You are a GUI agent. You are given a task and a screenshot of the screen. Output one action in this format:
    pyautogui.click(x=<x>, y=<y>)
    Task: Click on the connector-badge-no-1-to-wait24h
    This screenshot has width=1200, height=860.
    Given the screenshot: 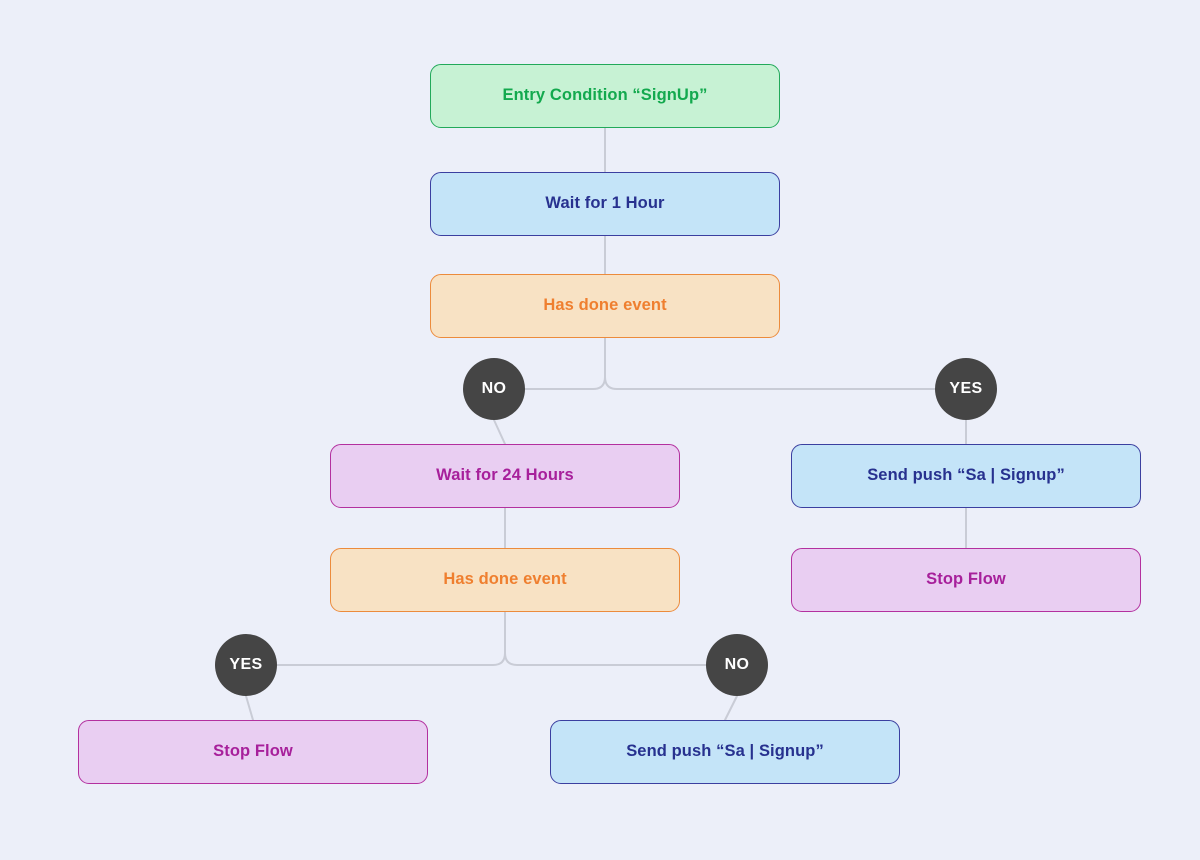 What is the action you would take?
    pyautogui.click(x=499, y=432)
    